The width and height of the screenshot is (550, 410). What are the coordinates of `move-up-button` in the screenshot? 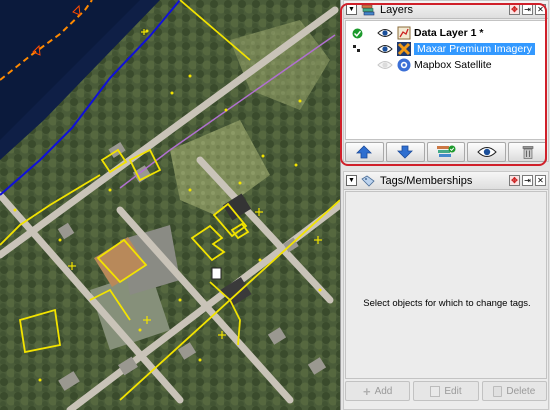 It's located at (364, 152).